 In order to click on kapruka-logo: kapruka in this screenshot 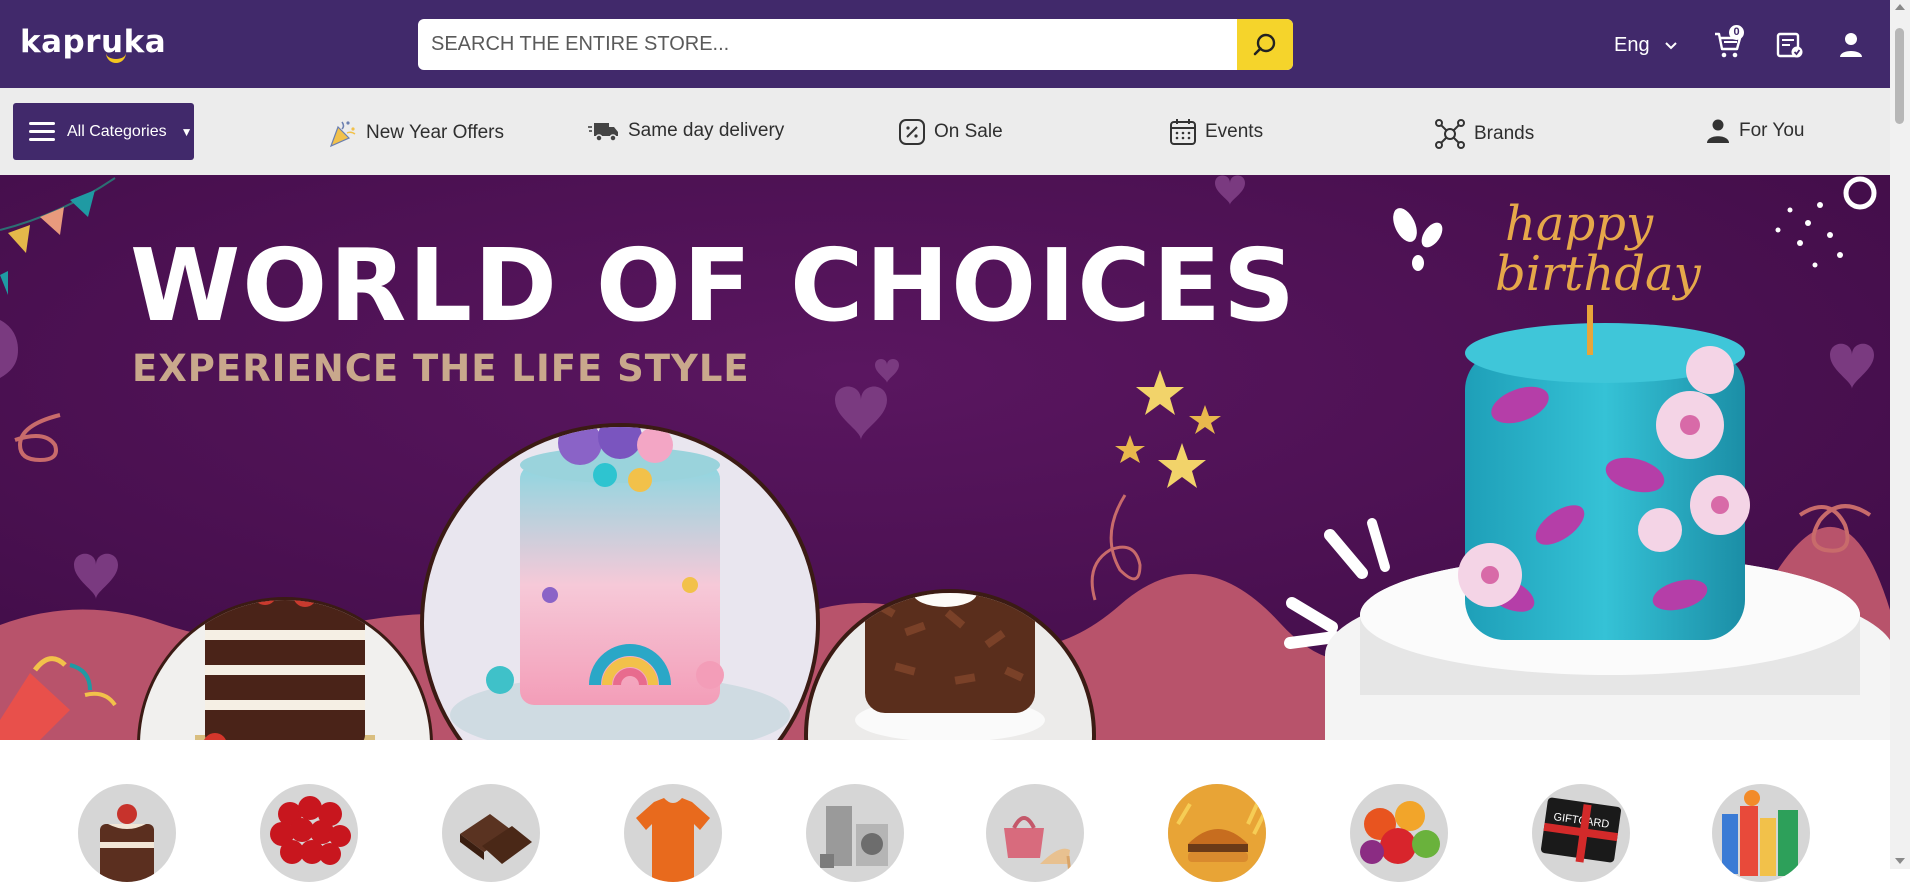, I will do `click(93, 43)`.